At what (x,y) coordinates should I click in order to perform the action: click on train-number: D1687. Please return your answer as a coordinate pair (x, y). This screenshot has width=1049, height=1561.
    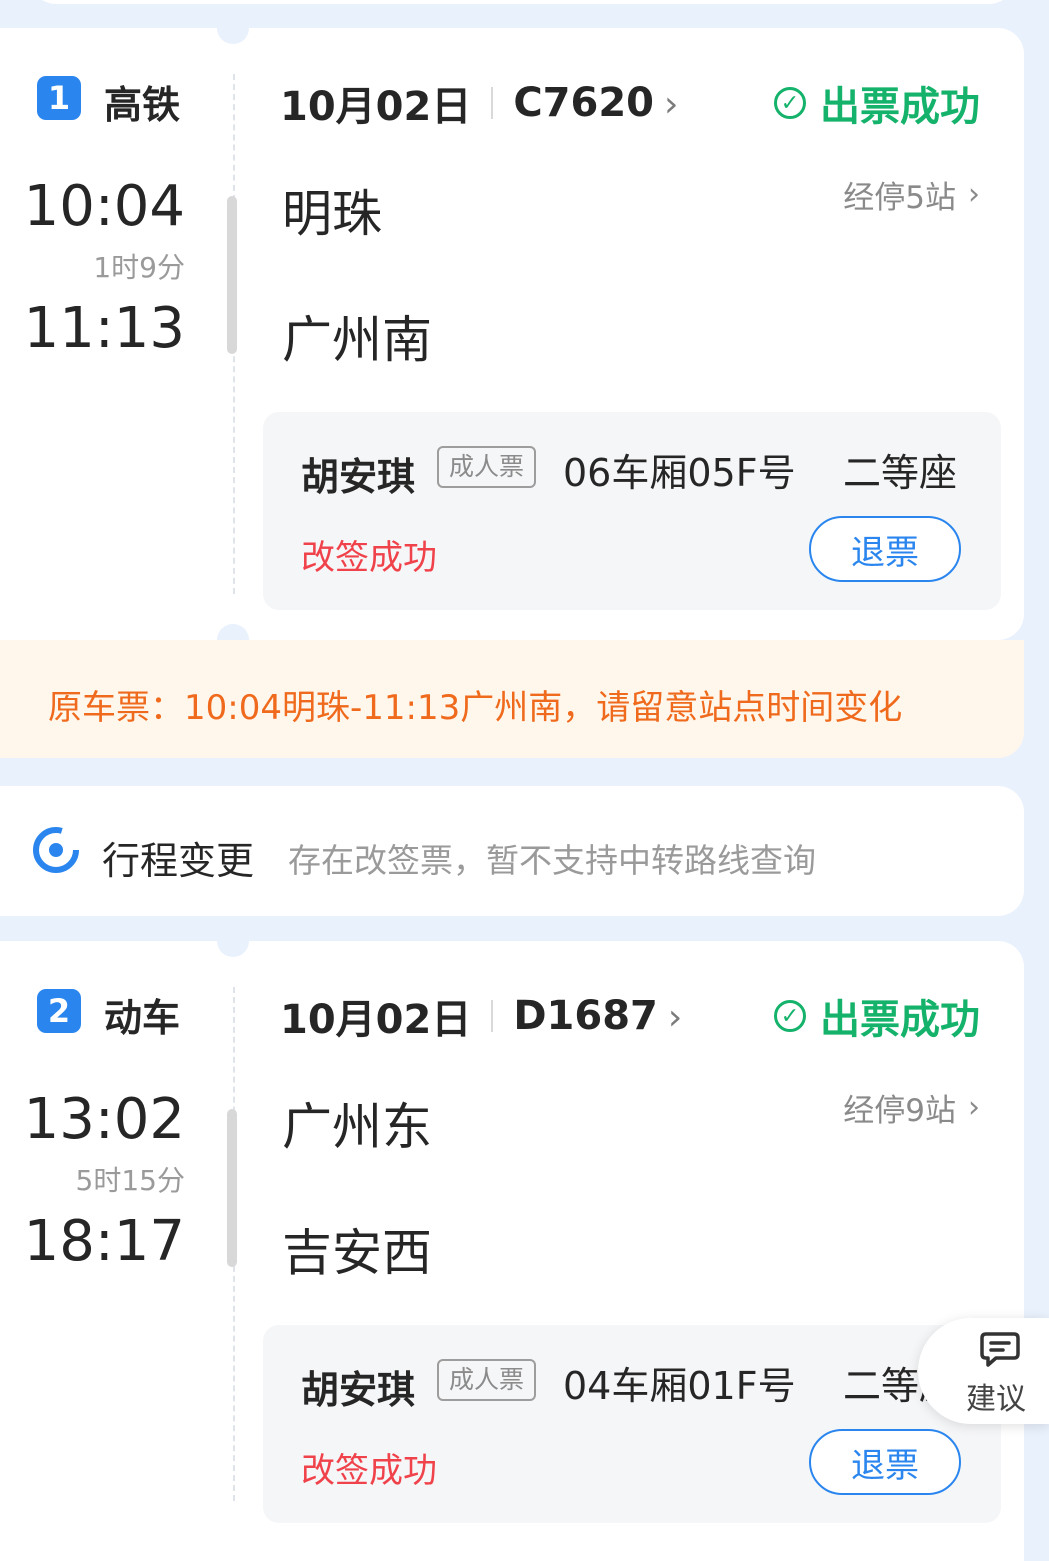
    Looking at the image, I should click on (585, 1016).